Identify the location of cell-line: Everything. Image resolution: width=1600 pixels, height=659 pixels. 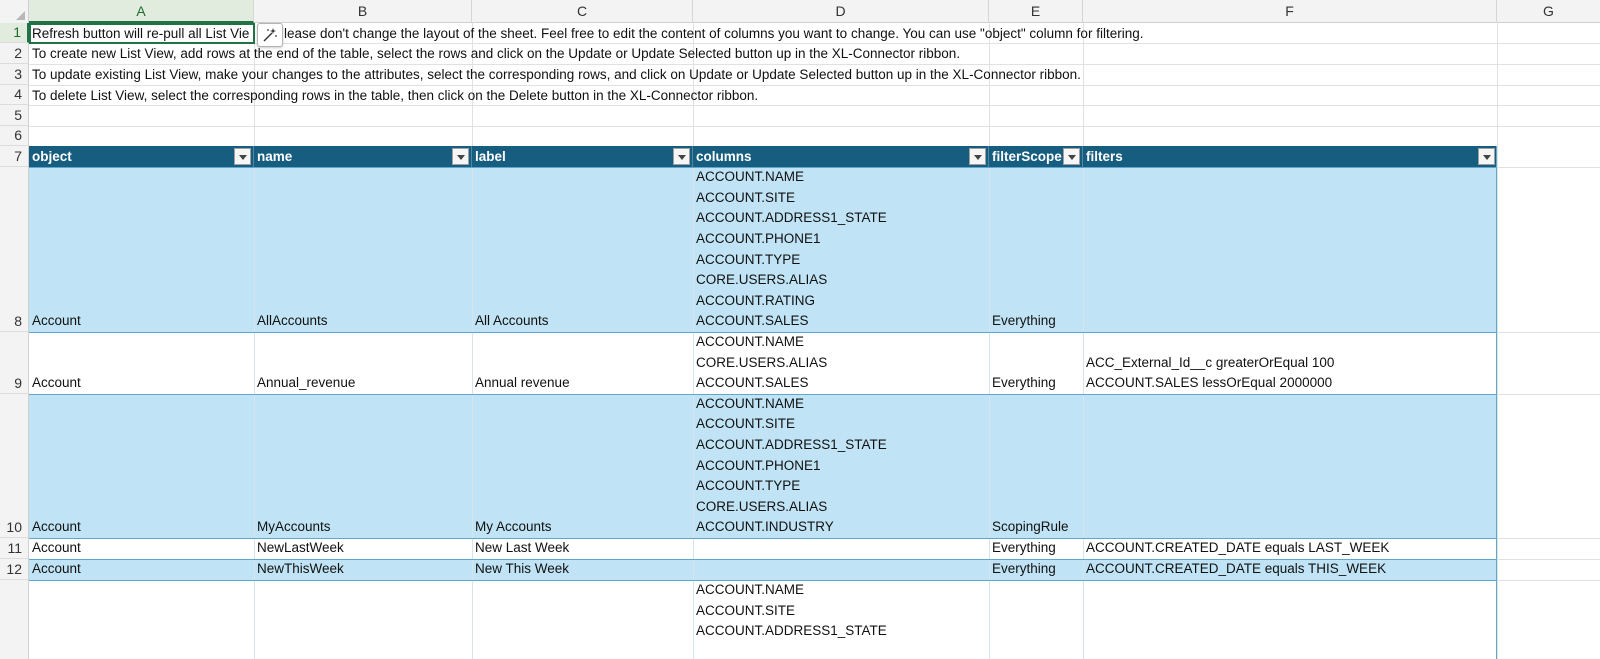
(1024, 569).